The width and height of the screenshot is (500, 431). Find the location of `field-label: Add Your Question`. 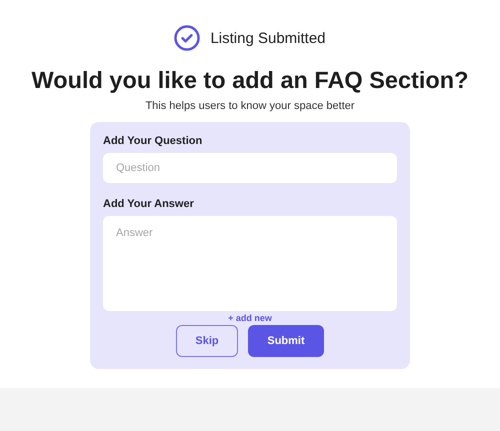

field-label: Add Your Question is located at coordinates (153, 141).